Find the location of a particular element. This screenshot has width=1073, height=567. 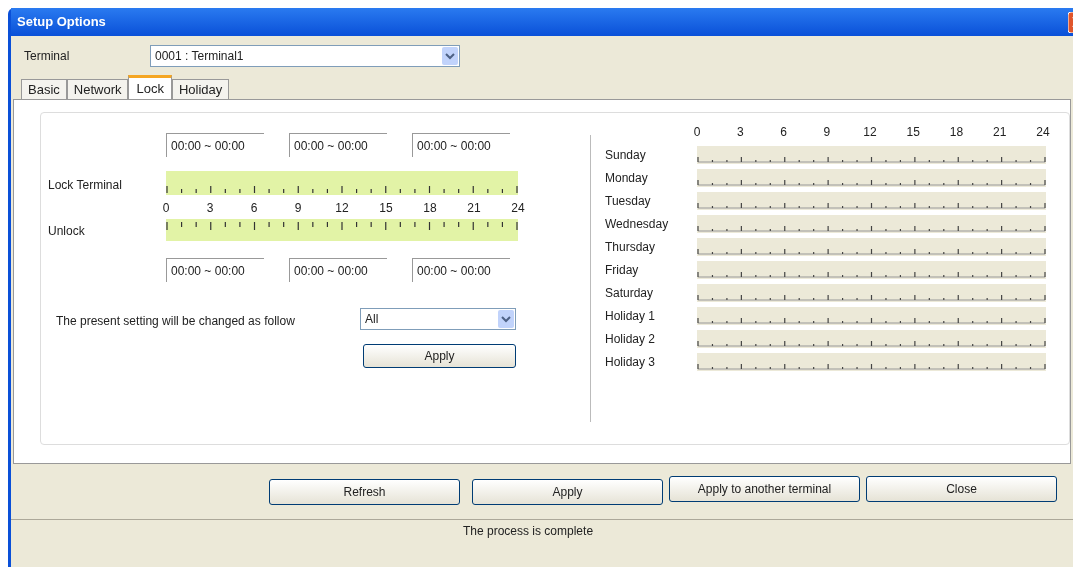

day-label: Saturday is located at coordinates (630, 293).